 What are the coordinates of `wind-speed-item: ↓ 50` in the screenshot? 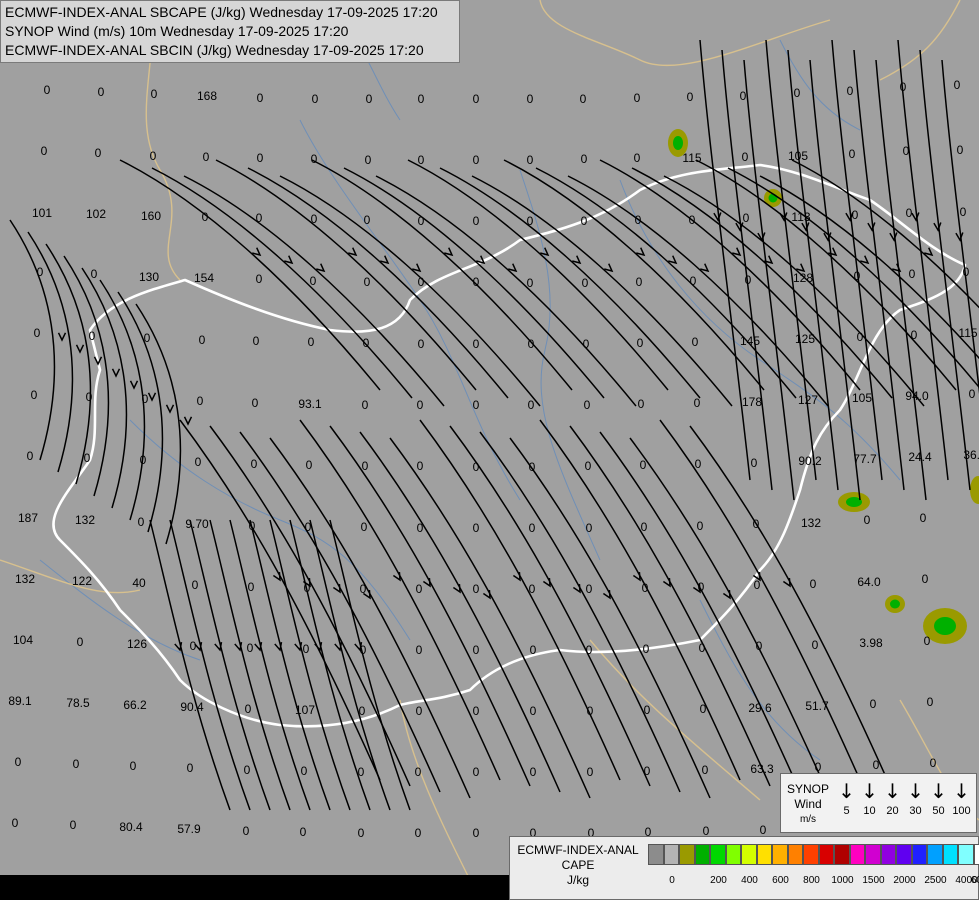 It's located at (938, 798).